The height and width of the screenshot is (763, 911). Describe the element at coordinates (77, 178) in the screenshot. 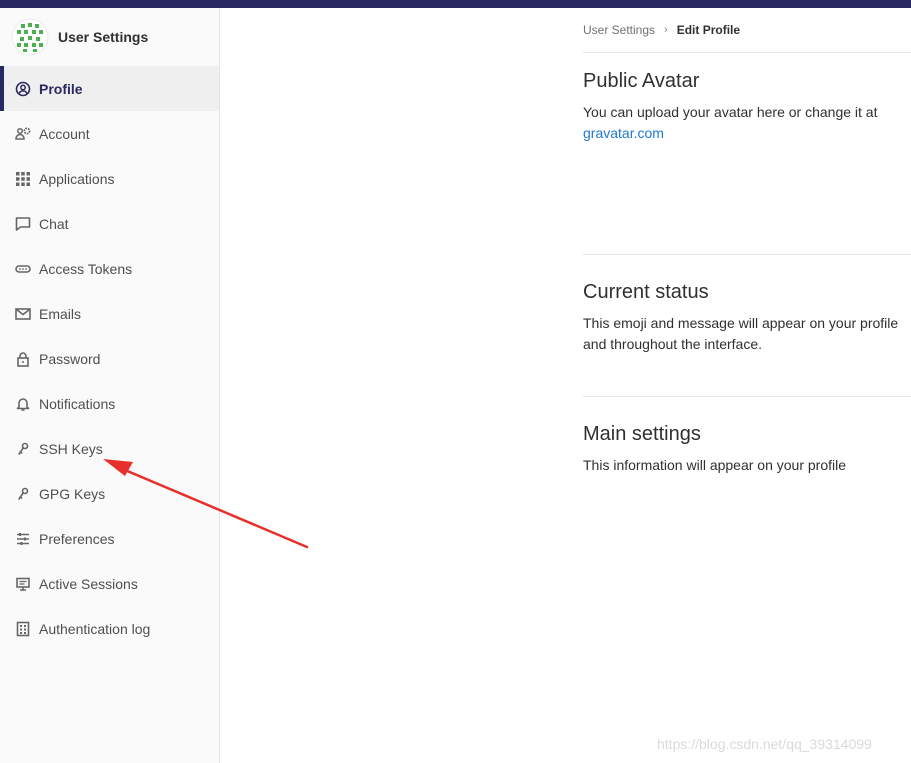

I see `sidebar-item-label: Applications` at that location.